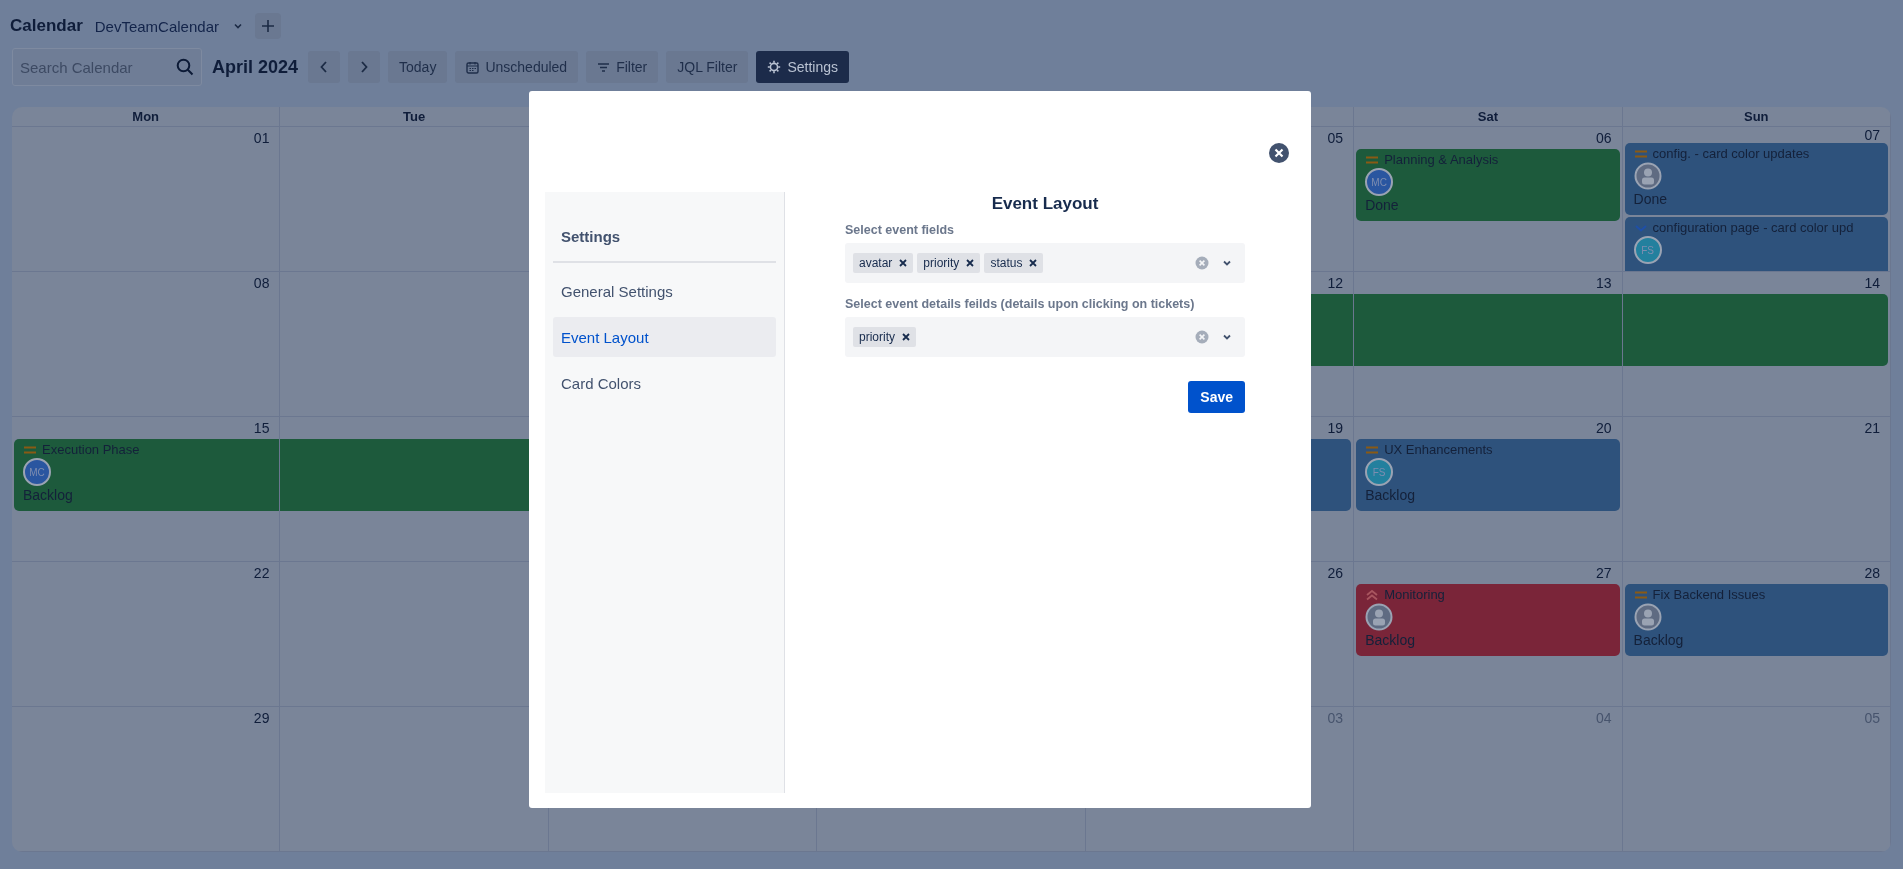 Image resolution: width=1903 pixels, height=869 pixels. I want to click on plus-icon, so click(268, 26).